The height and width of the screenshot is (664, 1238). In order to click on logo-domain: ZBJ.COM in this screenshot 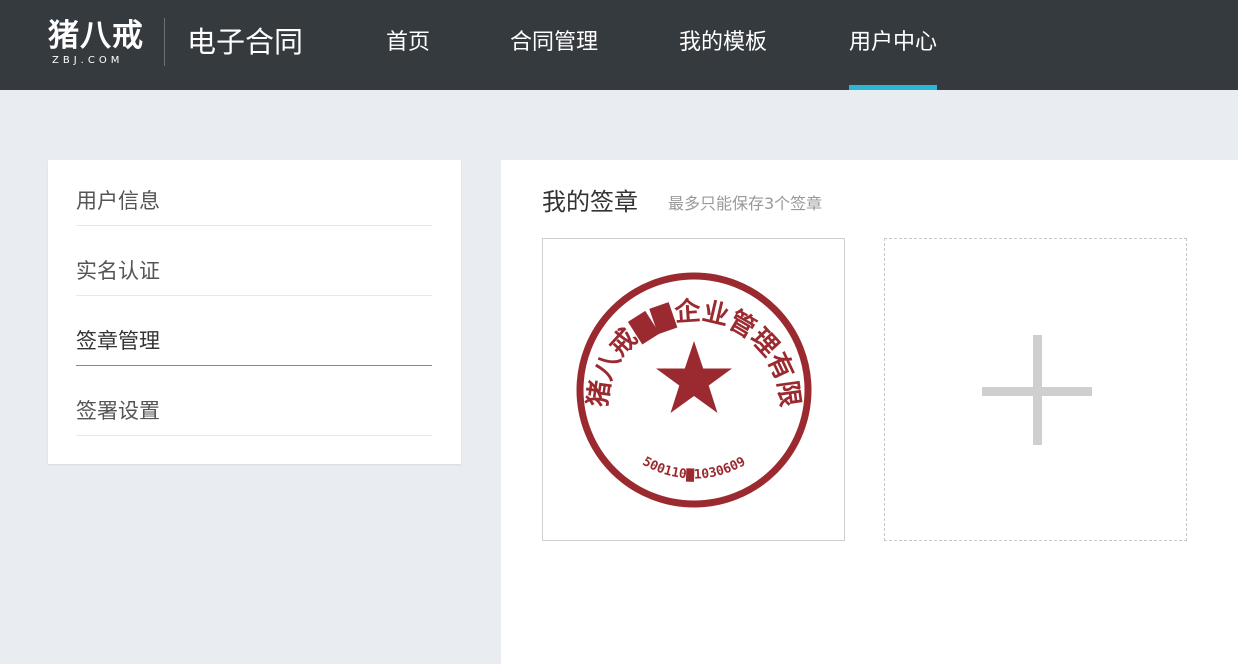, I will do `click(88, 60)`.